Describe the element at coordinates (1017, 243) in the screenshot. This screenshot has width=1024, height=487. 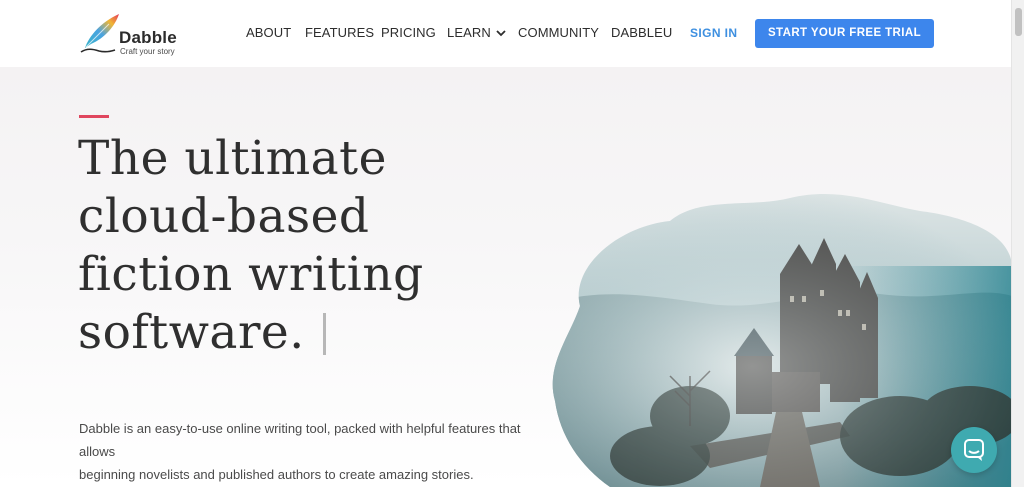
I see `page-scrollbar` at that location.